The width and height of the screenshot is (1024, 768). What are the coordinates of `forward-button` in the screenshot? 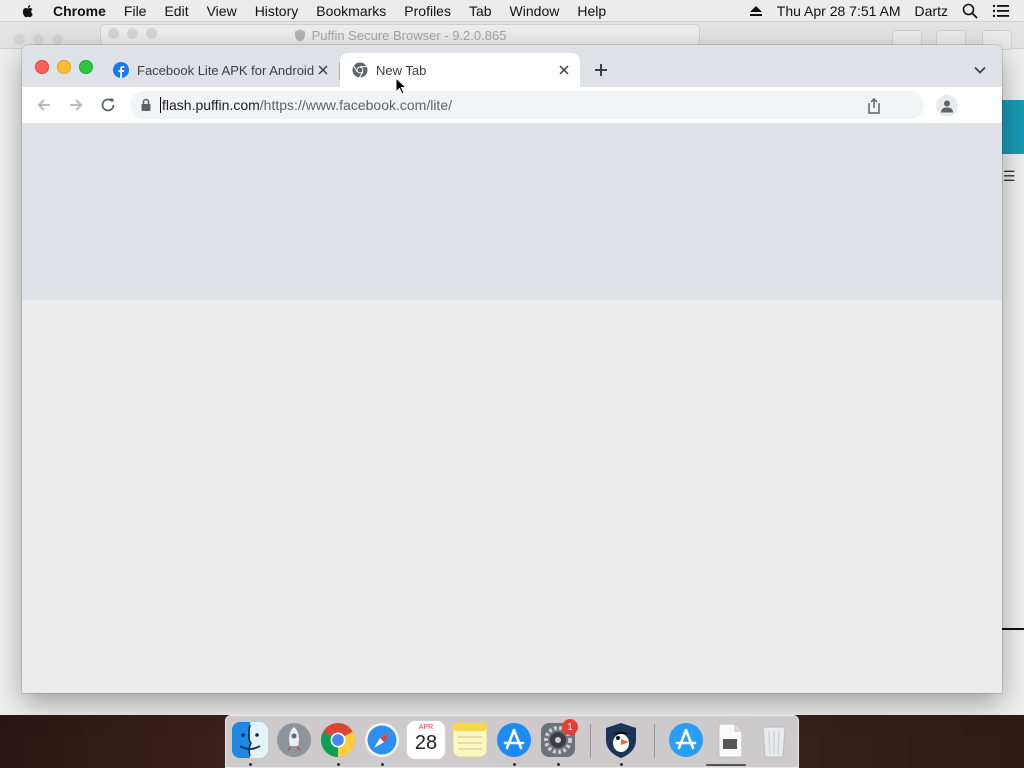 It's located at (76, 105).